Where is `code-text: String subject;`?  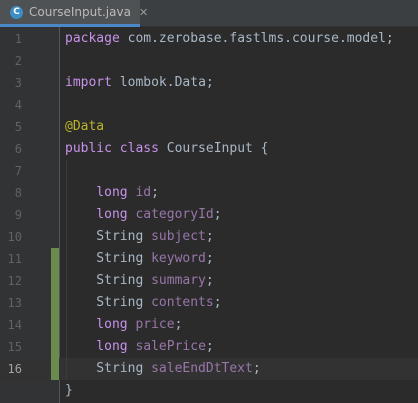 code-text: String subject; is located at coordinates (139, 237).